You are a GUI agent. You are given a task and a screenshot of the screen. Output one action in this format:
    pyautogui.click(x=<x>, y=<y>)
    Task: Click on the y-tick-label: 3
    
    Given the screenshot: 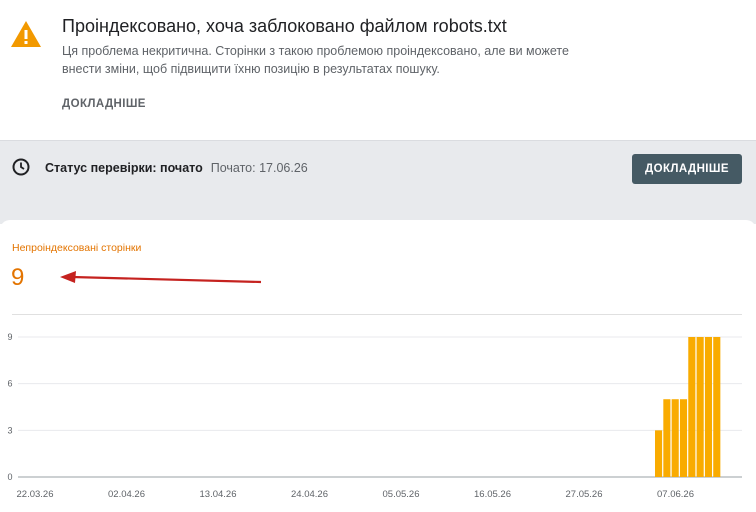 What is the action you would take?
    pyautogui.click(x=9, y=430)
    